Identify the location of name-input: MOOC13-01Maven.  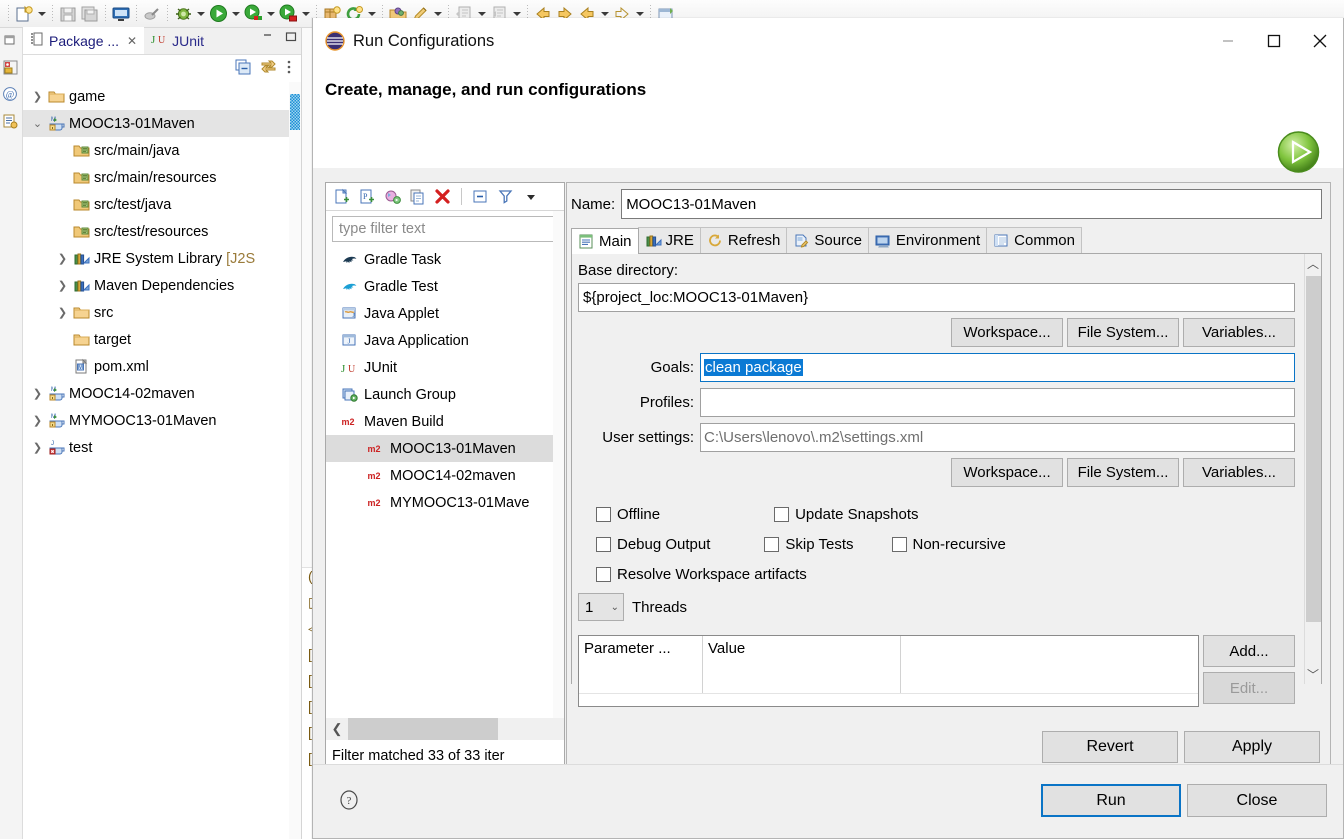
(971, 204).